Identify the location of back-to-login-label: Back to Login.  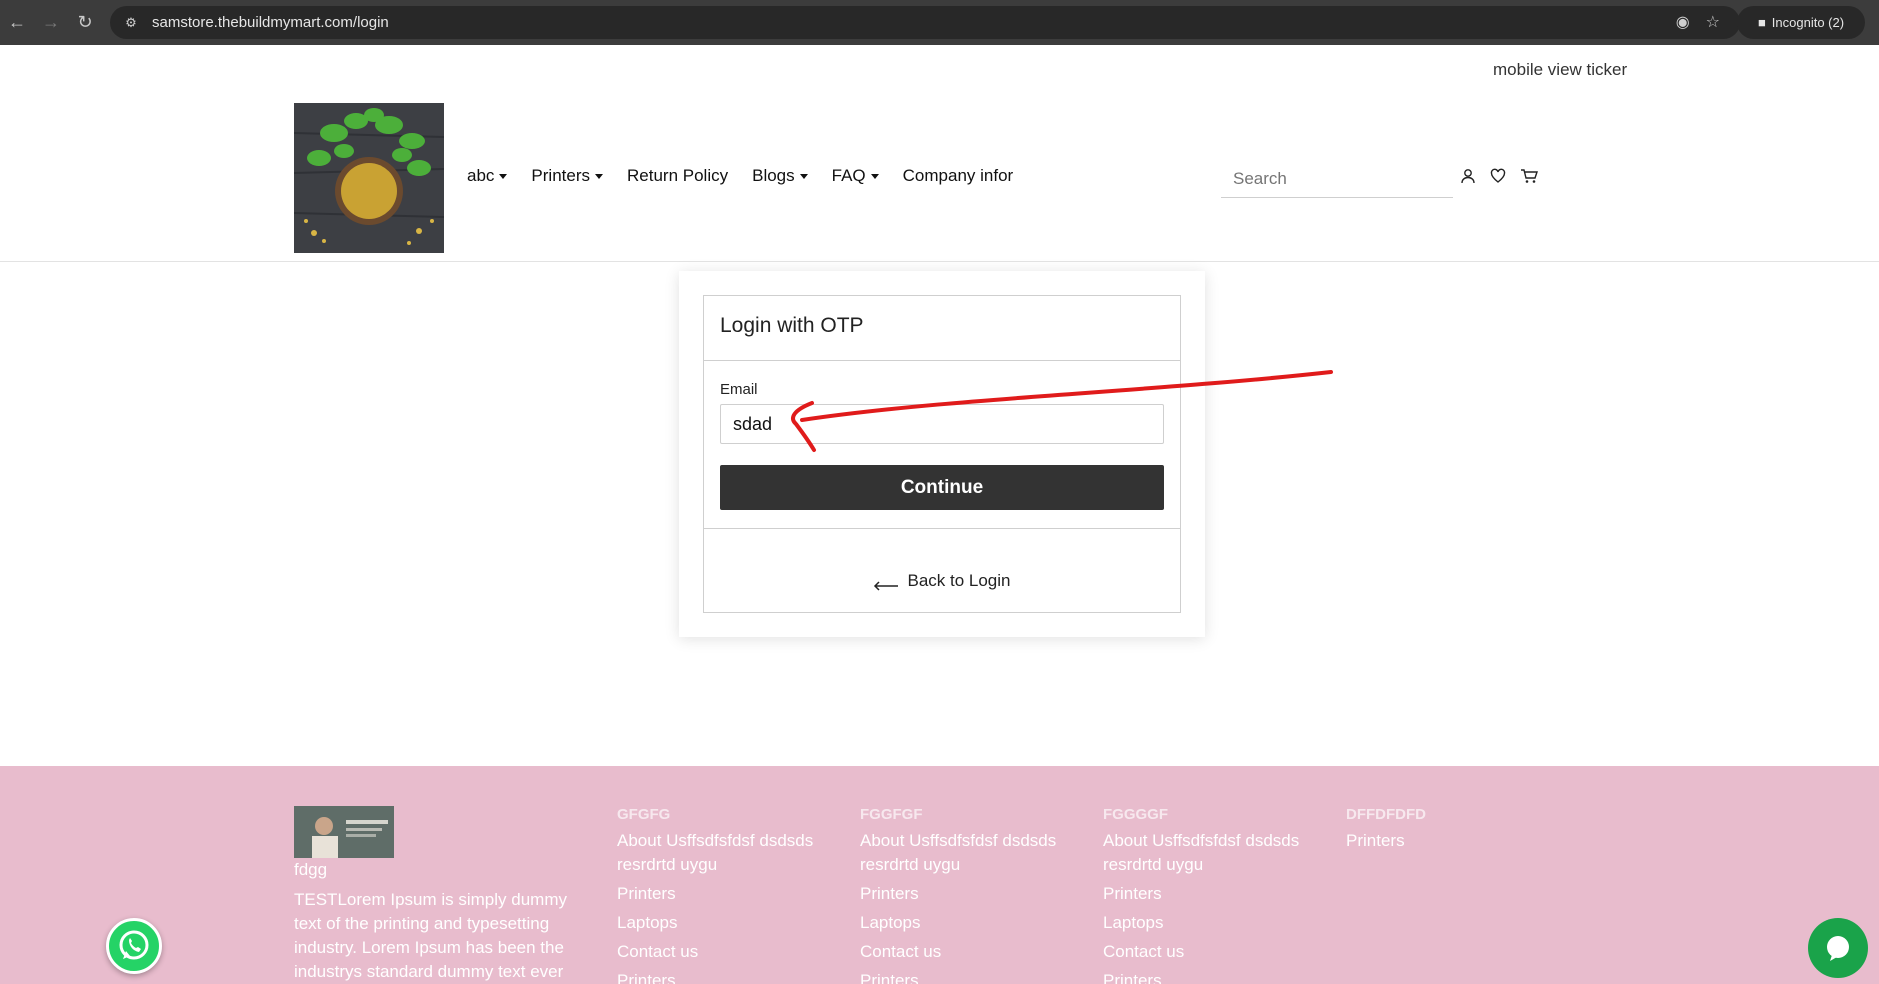
(959, 580).